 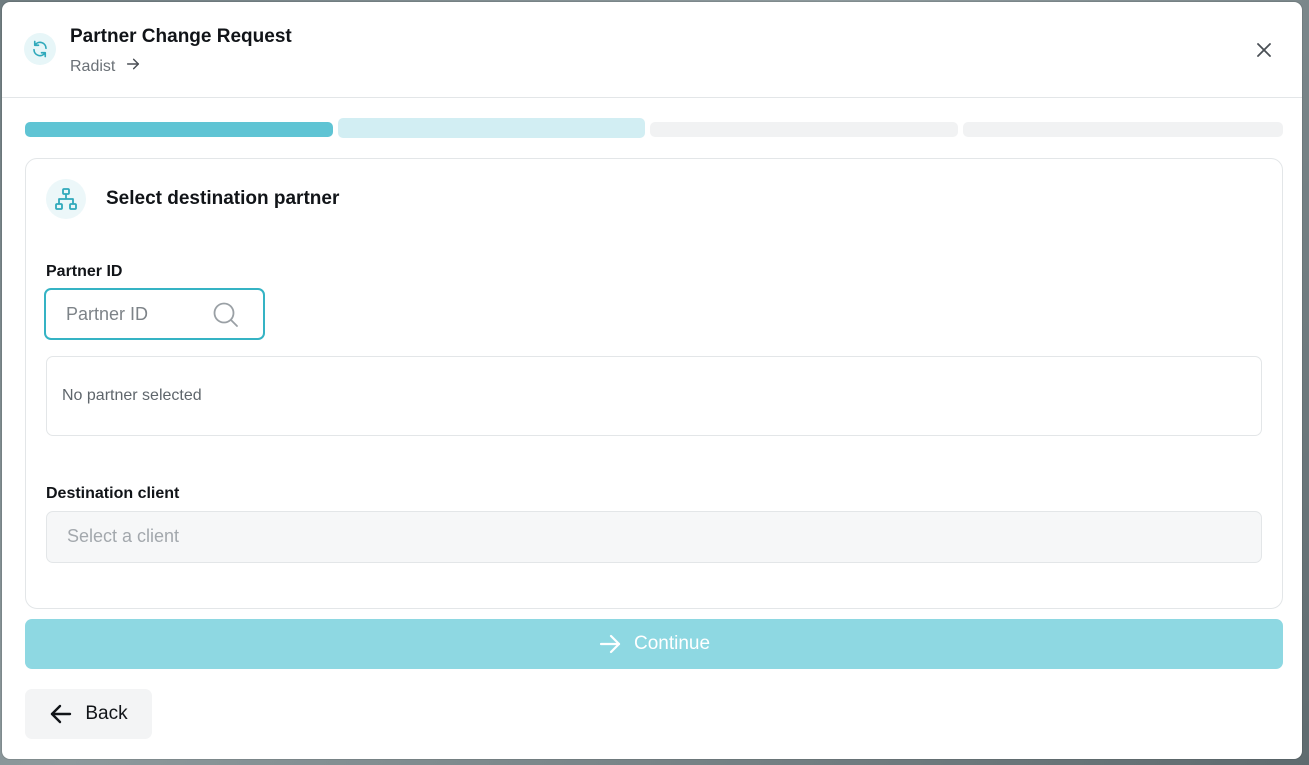 I want to click on continue-button: Continue, so click(x=654, y=644).